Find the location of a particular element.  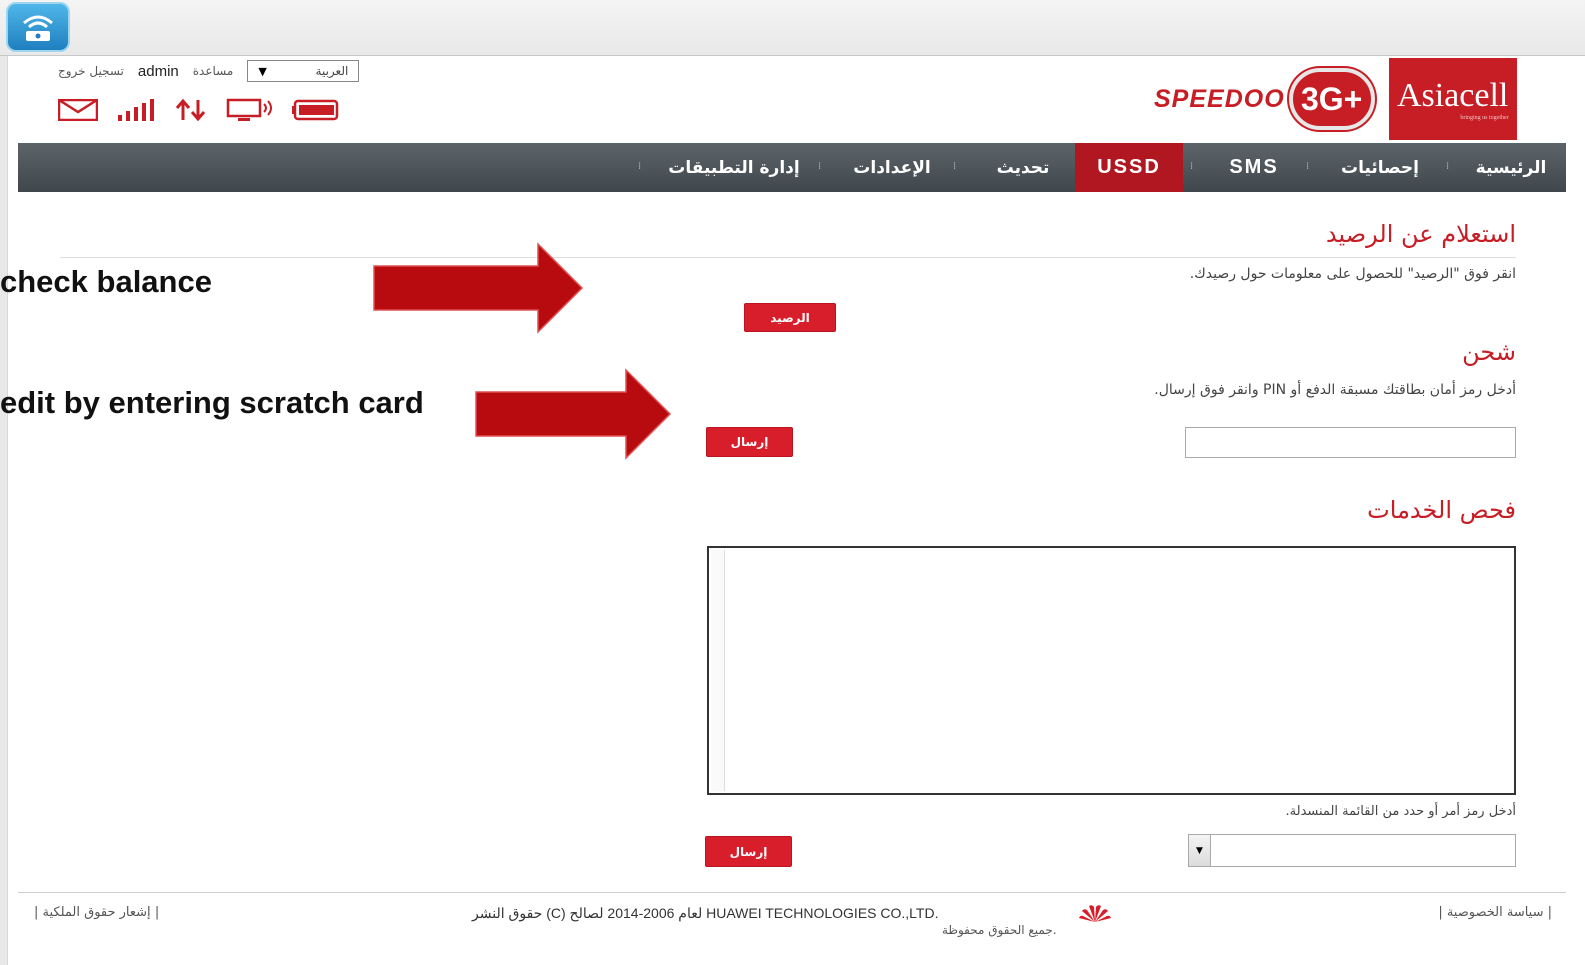

data-transfer-icon is located at coordinates (191, 110).